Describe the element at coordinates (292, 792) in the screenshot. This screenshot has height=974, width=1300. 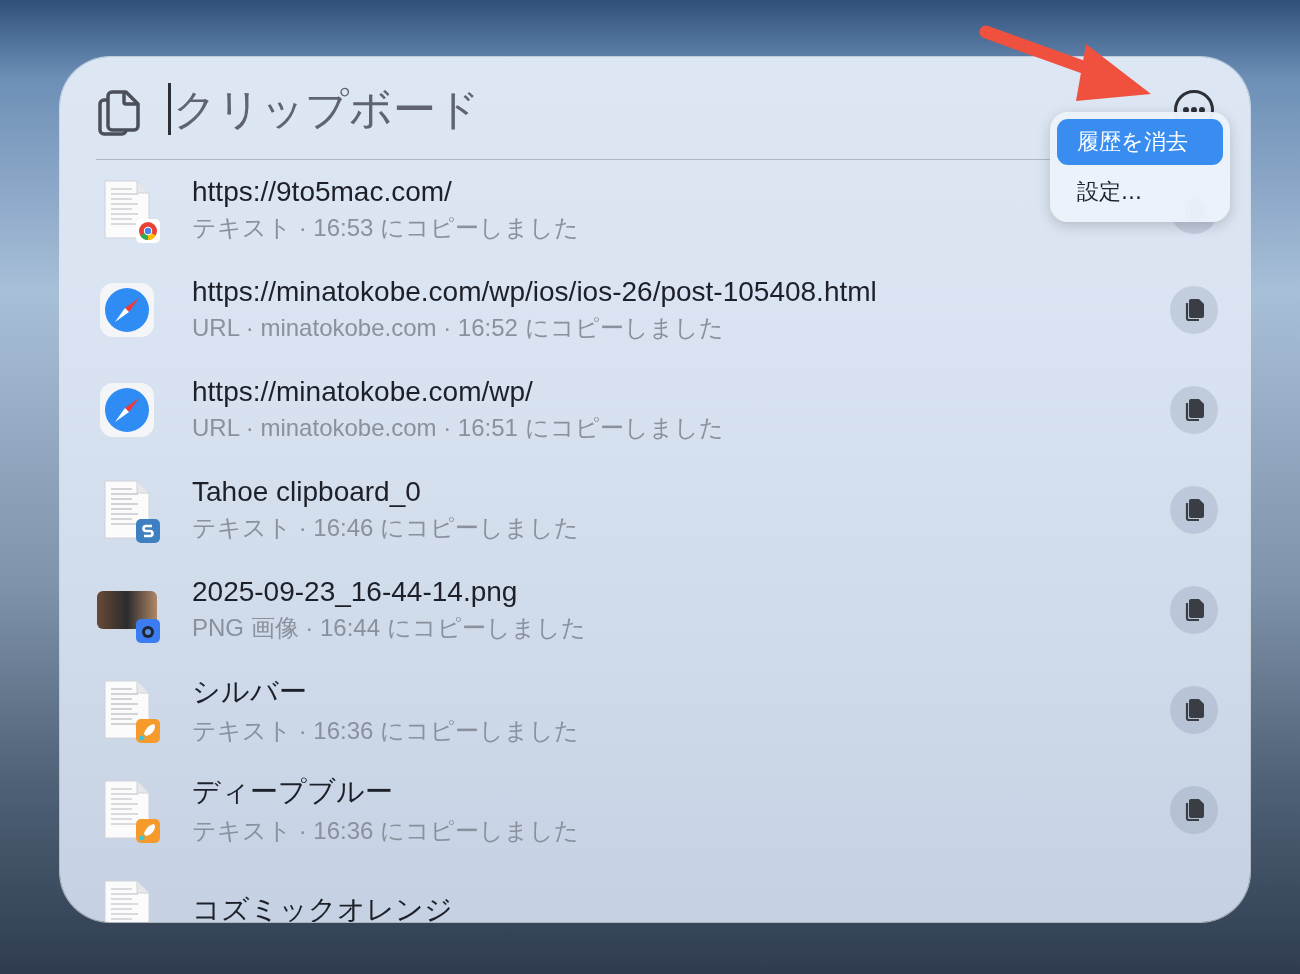
I see `item-title: ディープブルー` at that location.